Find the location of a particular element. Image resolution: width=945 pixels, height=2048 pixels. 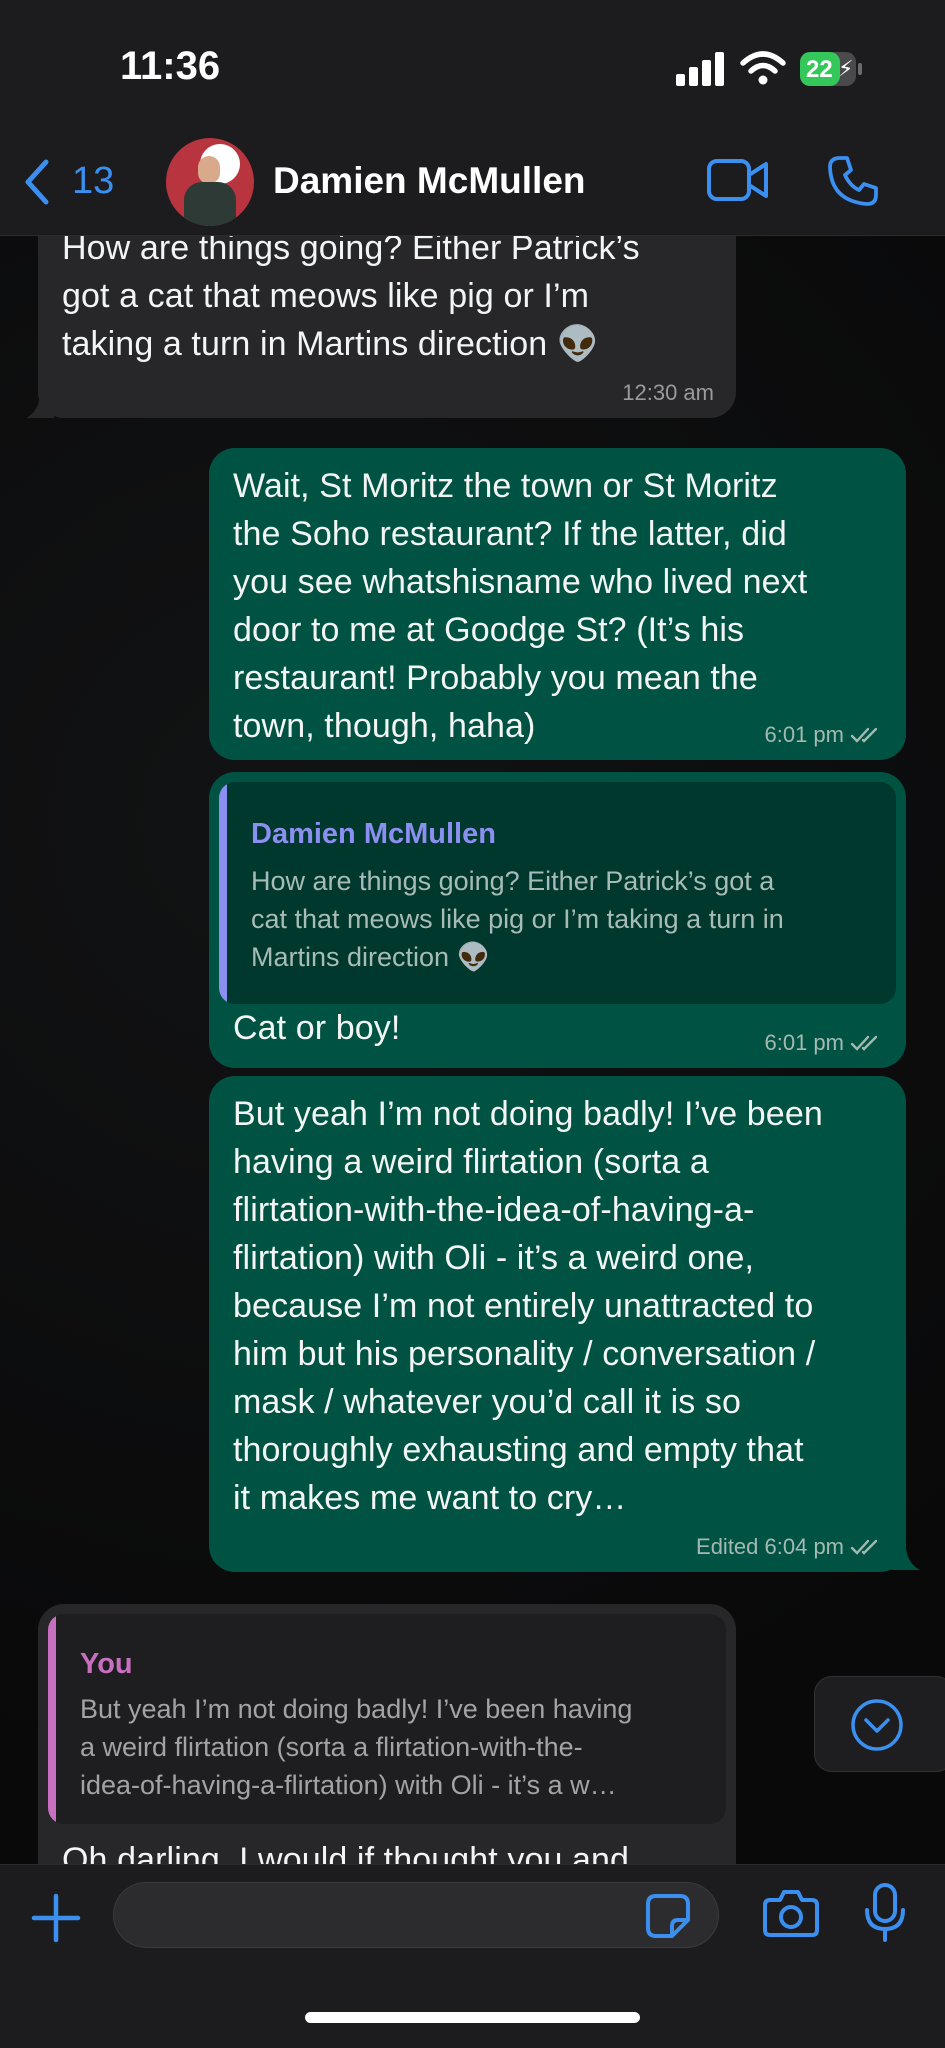

avatar-head is located at coordinates (209, 170).